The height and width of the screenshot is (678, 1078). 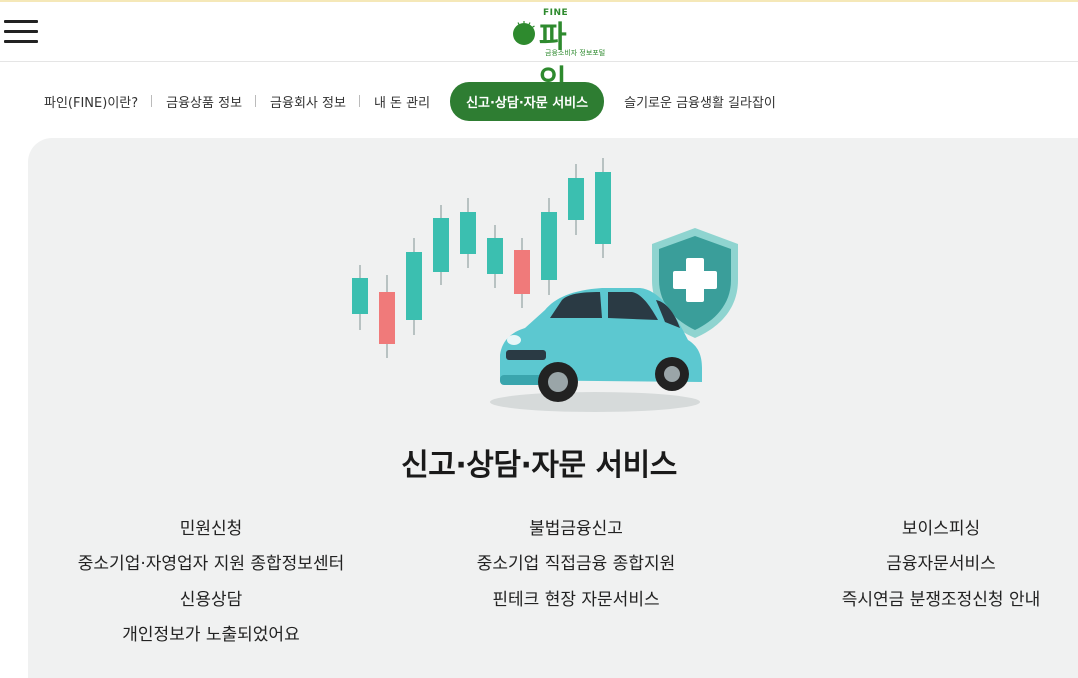 What do you see at coordinates (940, 561) in the screenshot?
I see `link-financial-advisory: 금융자문서비스` at bounding box center [940, 561].